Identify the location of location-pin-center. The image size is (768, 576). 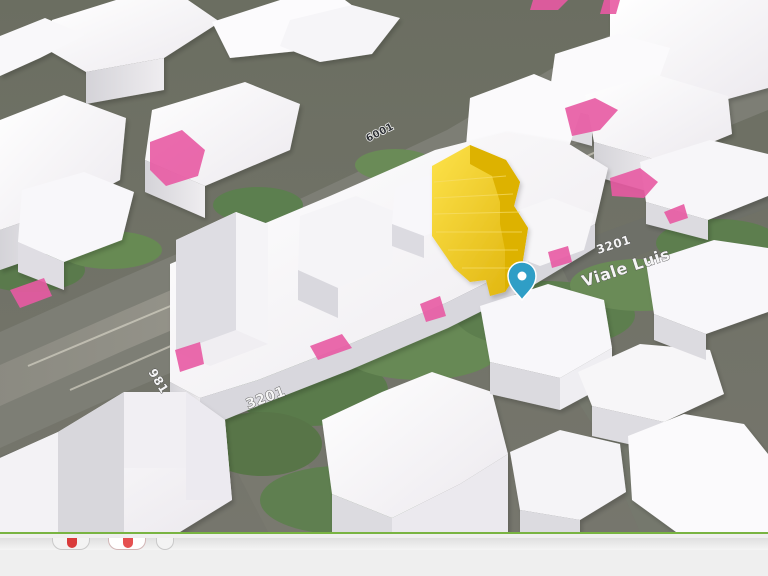
(522, 276).